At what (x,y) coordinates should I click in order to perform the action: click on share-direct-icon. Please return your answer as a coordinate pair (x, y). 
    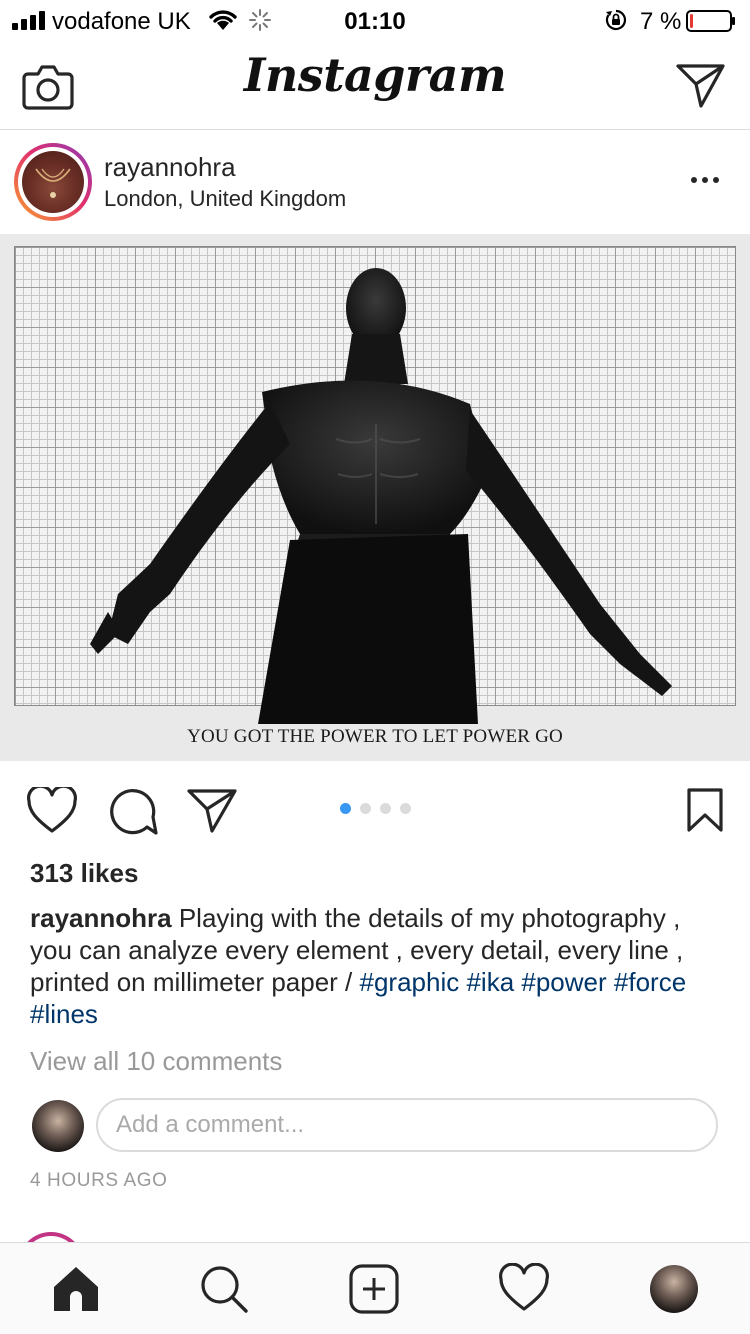
    Looking at the image, I should click on (212, 810).